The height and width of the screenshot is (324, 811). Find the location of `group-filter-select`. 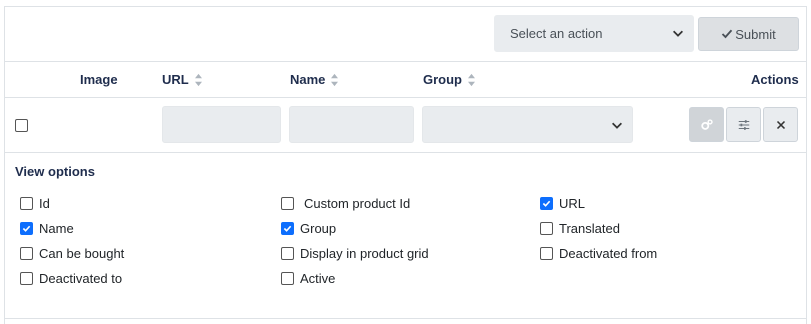

group-filter-select is located at coordinates (527, 124).